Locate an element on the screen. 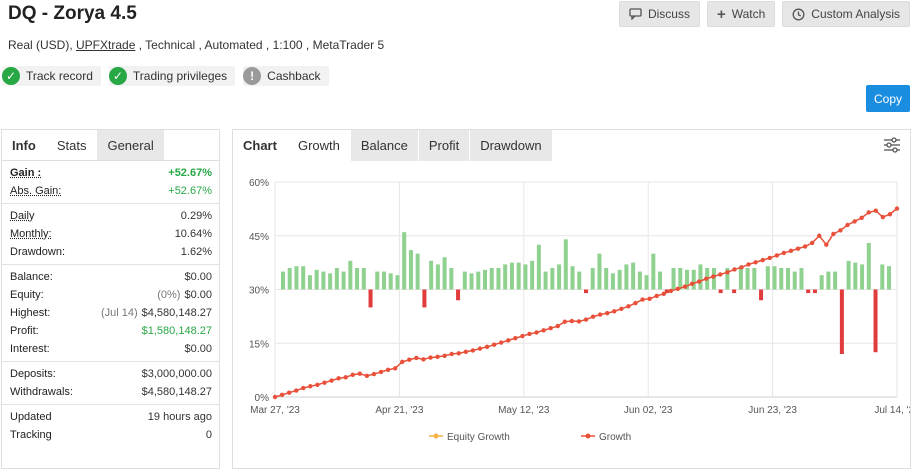 This screenshot has height=471, width=913. gain-group: Gain : +52.67% Abs. Gain: +52.67% is located at coordinates (110, 182).